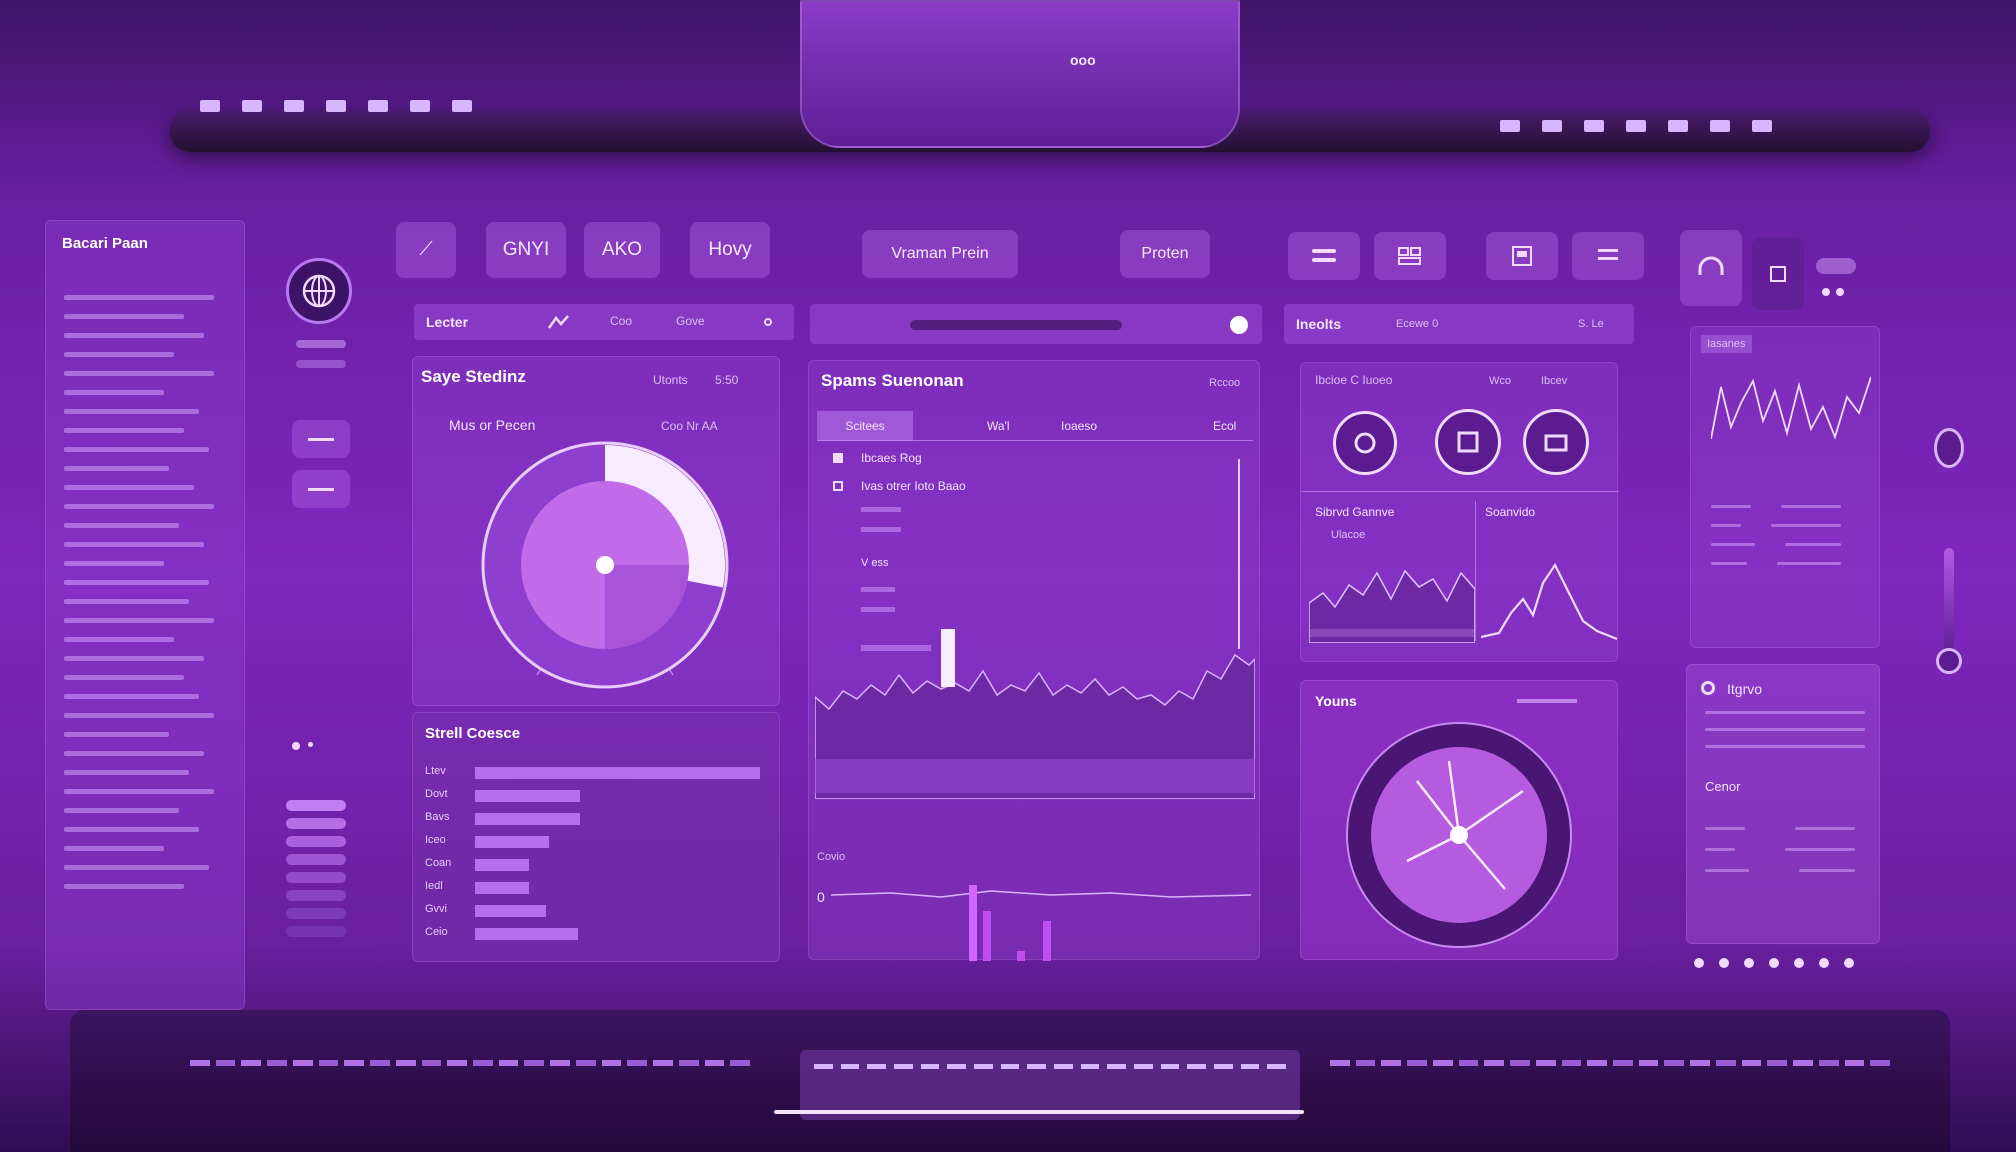 This screenshot has width=2016, height=1152. Describe the element at coordinates (948, 658) in the screenshot. I see `area-chart-highlight` at that location.